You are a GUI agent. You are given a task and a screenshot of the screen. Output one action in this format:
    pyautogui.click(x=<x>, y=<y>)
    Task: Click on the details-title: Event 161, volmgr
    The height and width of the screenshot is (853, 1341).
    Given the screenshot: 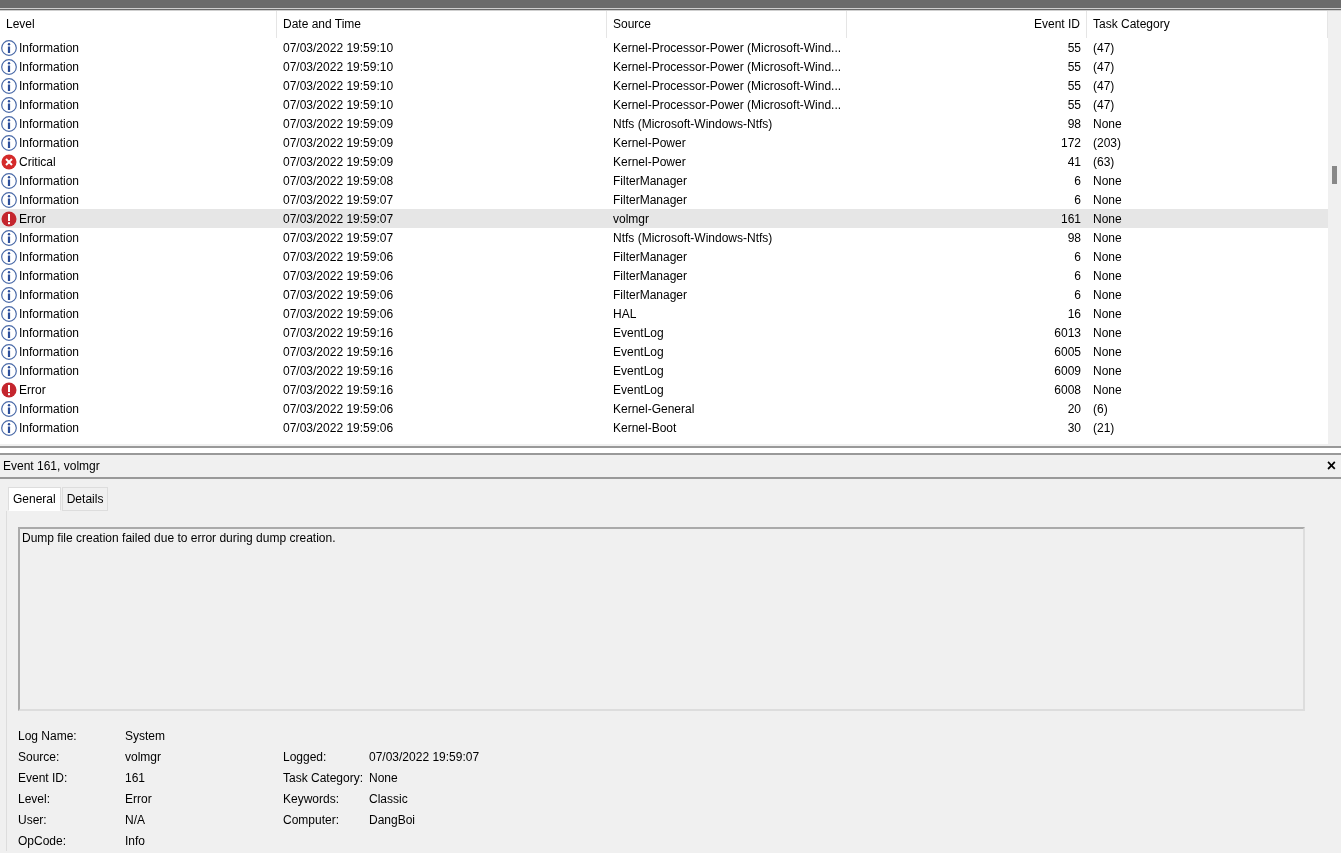 What is the action you would take?
    pyautogui.click(x=51, y=466)
    